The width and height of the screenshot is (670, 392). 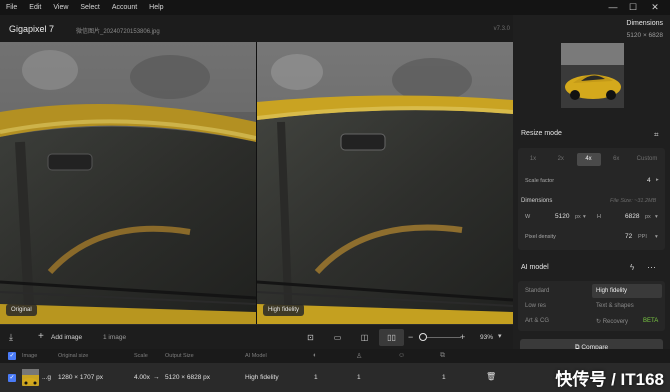 What do you see at coordinates (656, 135) in the screenshot?
I see `crop-icon: ⌗` at bounding box center [656, 135].